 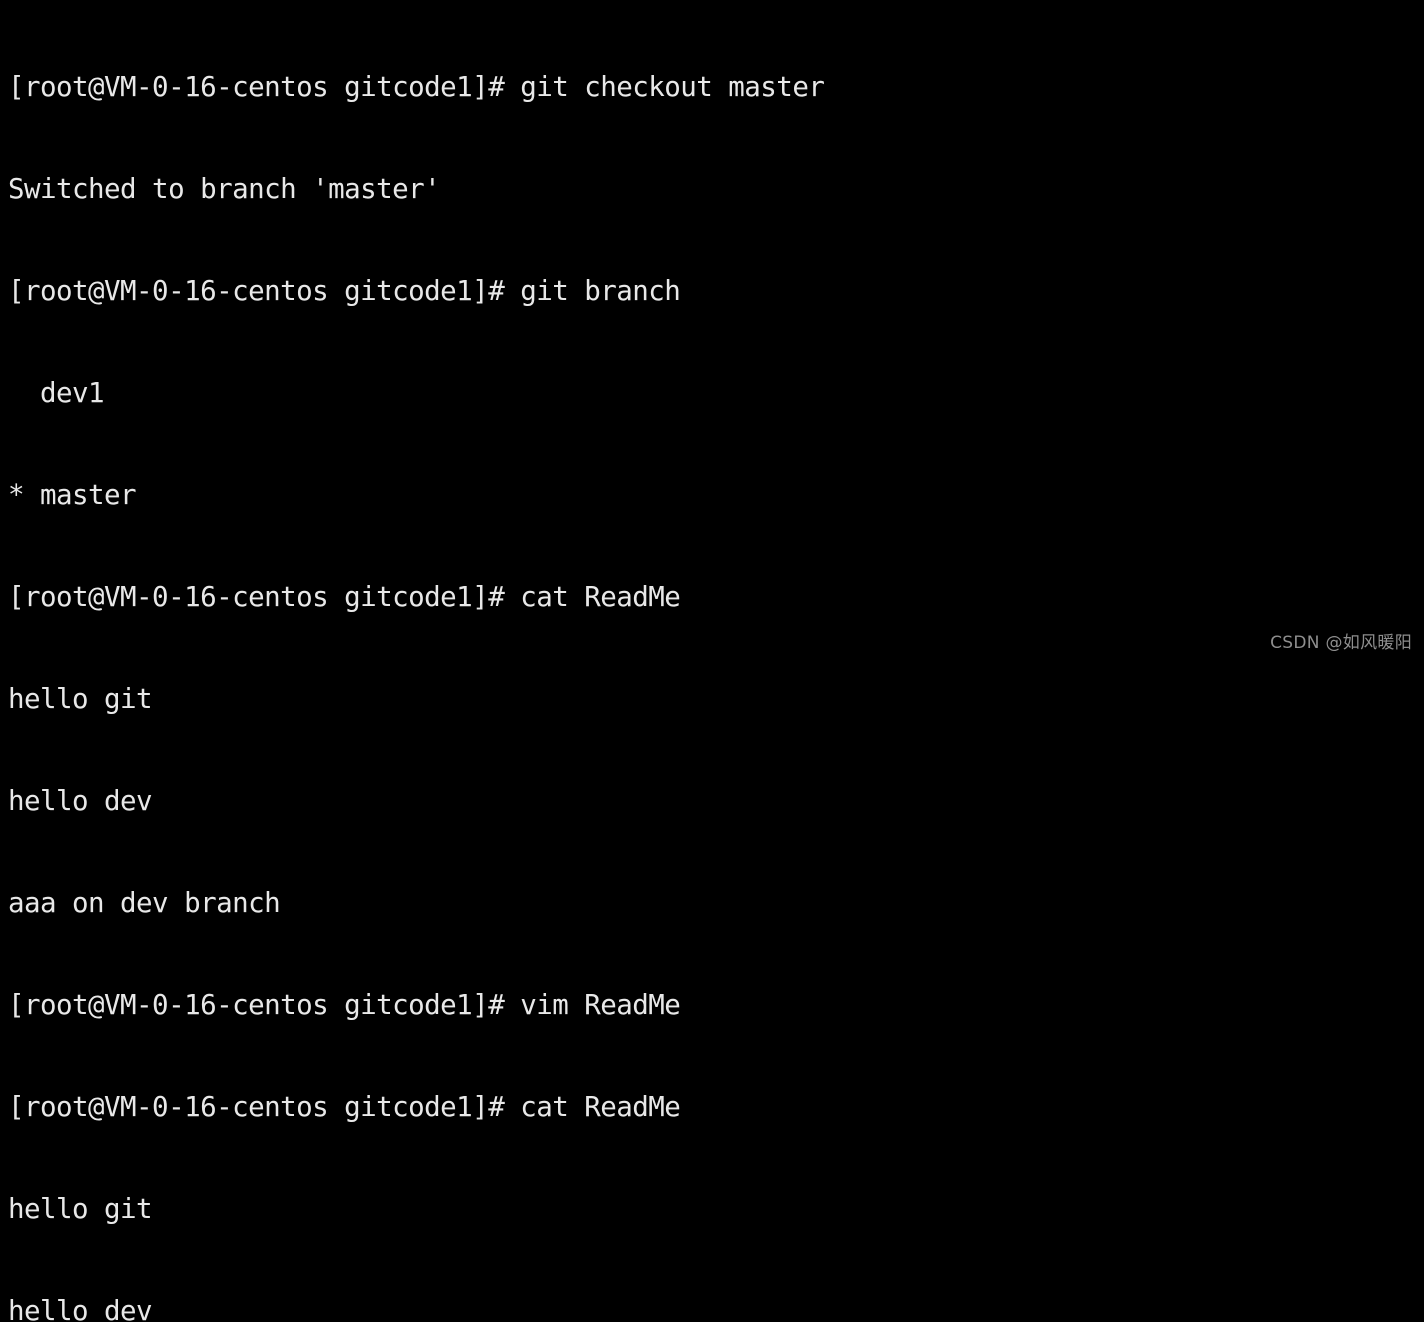 I want to click on terminal-line: dev1, so click(x=56, y=393).